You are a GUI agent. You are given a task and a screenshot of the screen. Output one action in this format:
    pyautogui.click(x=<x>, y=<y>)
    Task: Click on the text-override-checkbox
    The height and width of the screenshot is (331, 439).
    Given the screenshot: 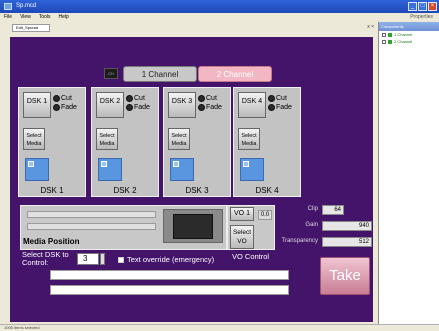 What is the action you would take?
    pyautogui.click(x=121, y=259)
    